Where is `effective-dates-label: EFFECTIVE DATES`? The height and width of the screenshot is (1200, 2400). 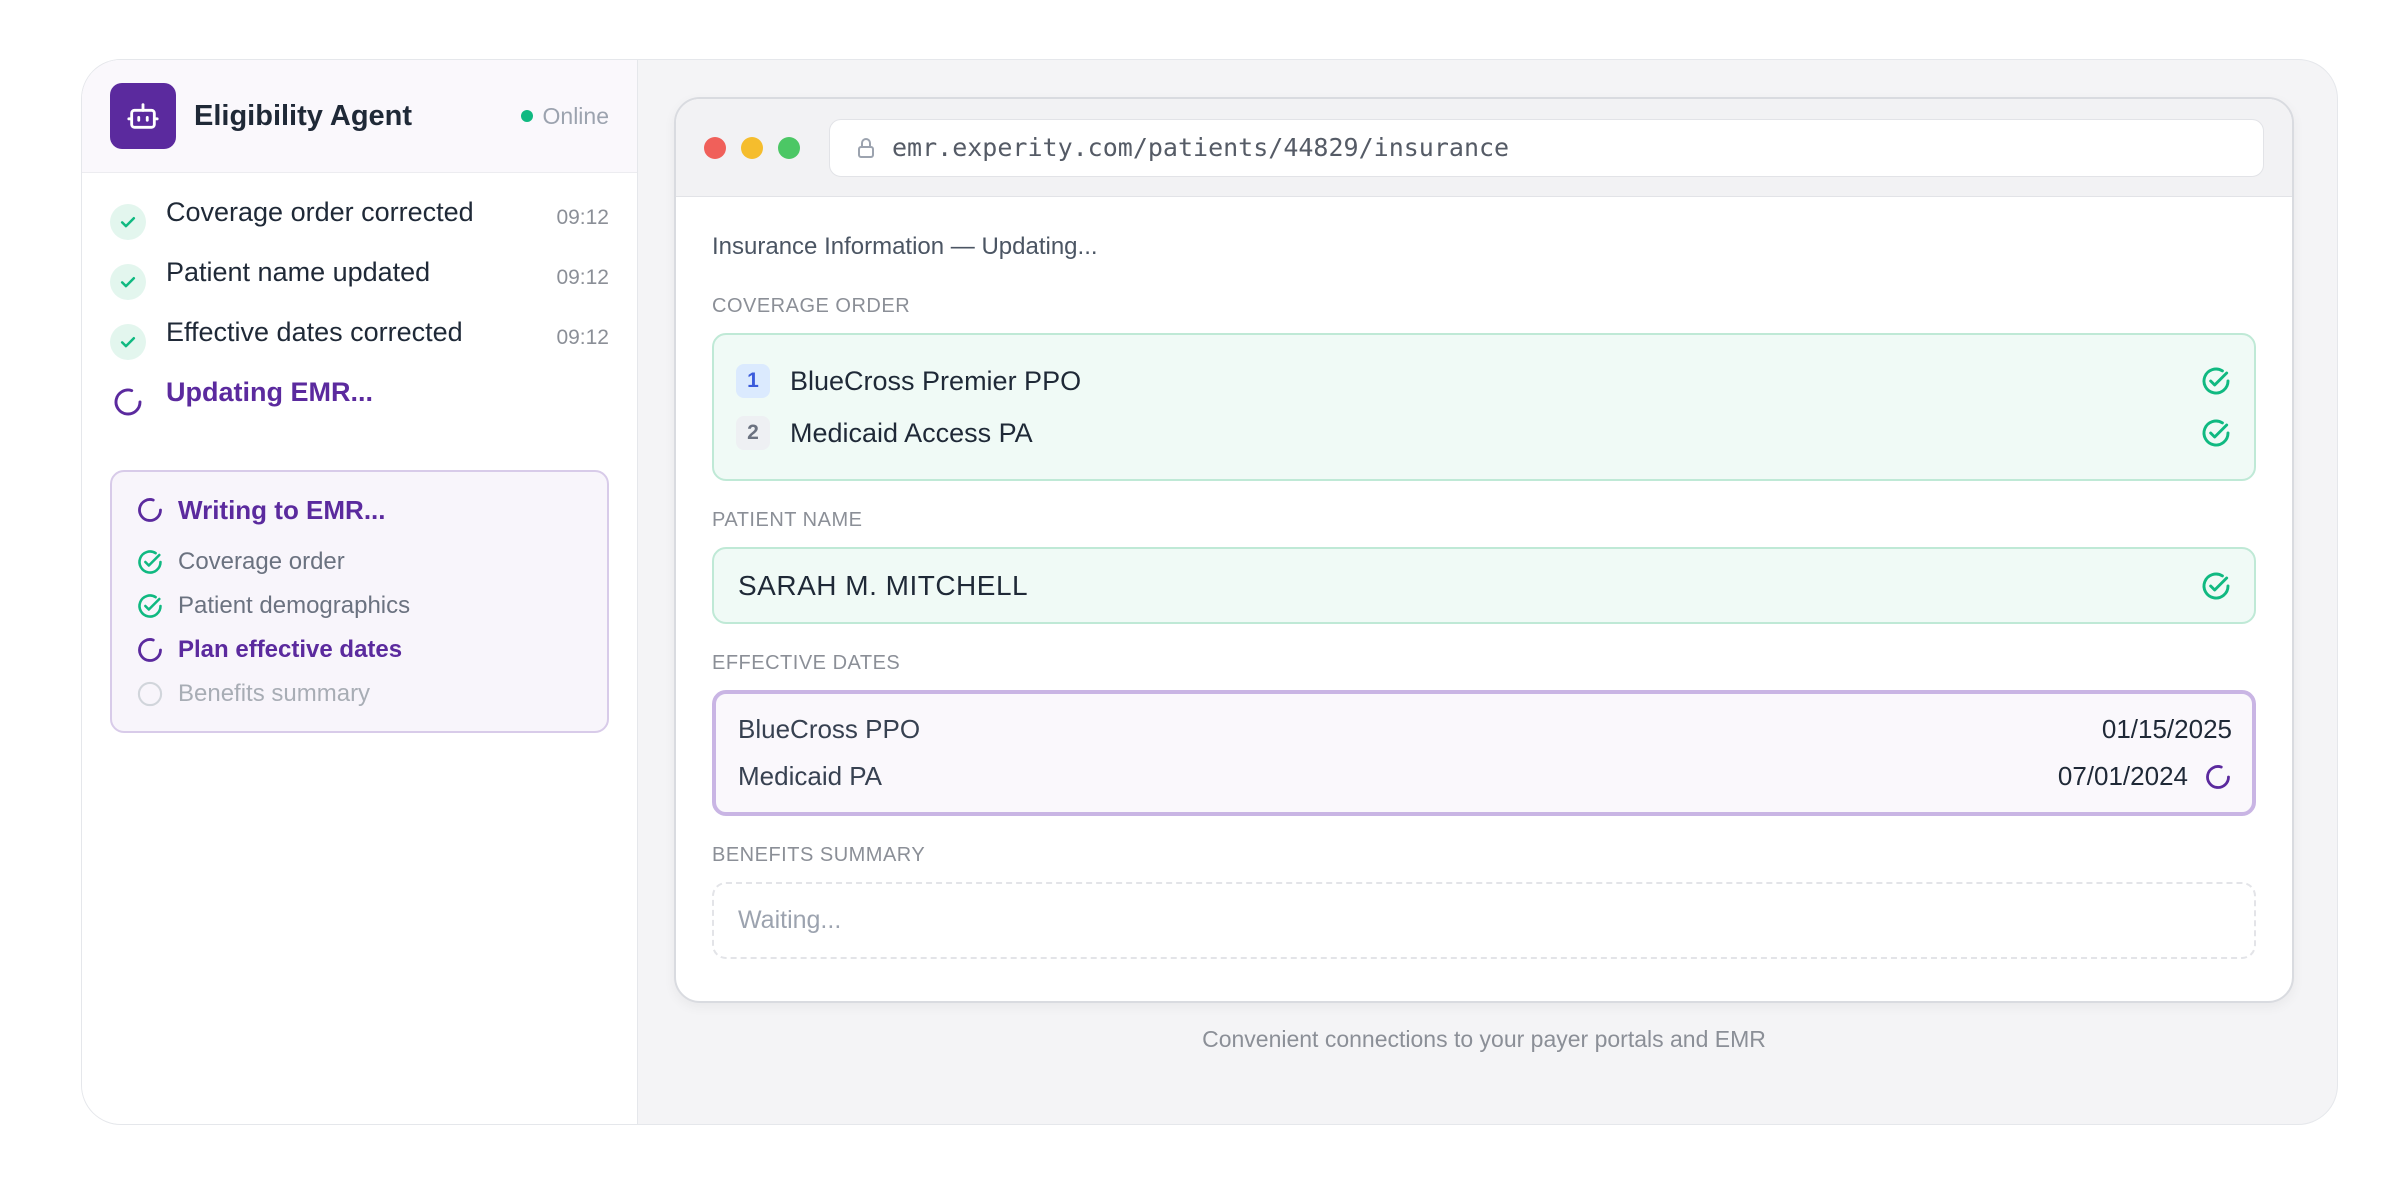 effective-dates-label: EFFECTIVE DATES is located at coordinates (806, 663).